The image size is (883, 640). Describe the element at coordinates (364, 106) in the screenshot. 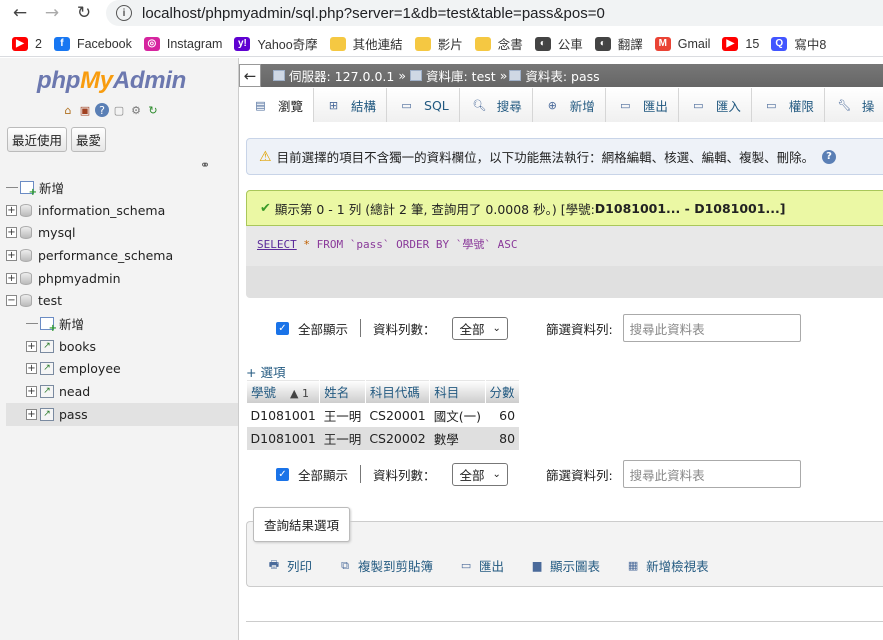

I see `tab-label: 結構` at that location.